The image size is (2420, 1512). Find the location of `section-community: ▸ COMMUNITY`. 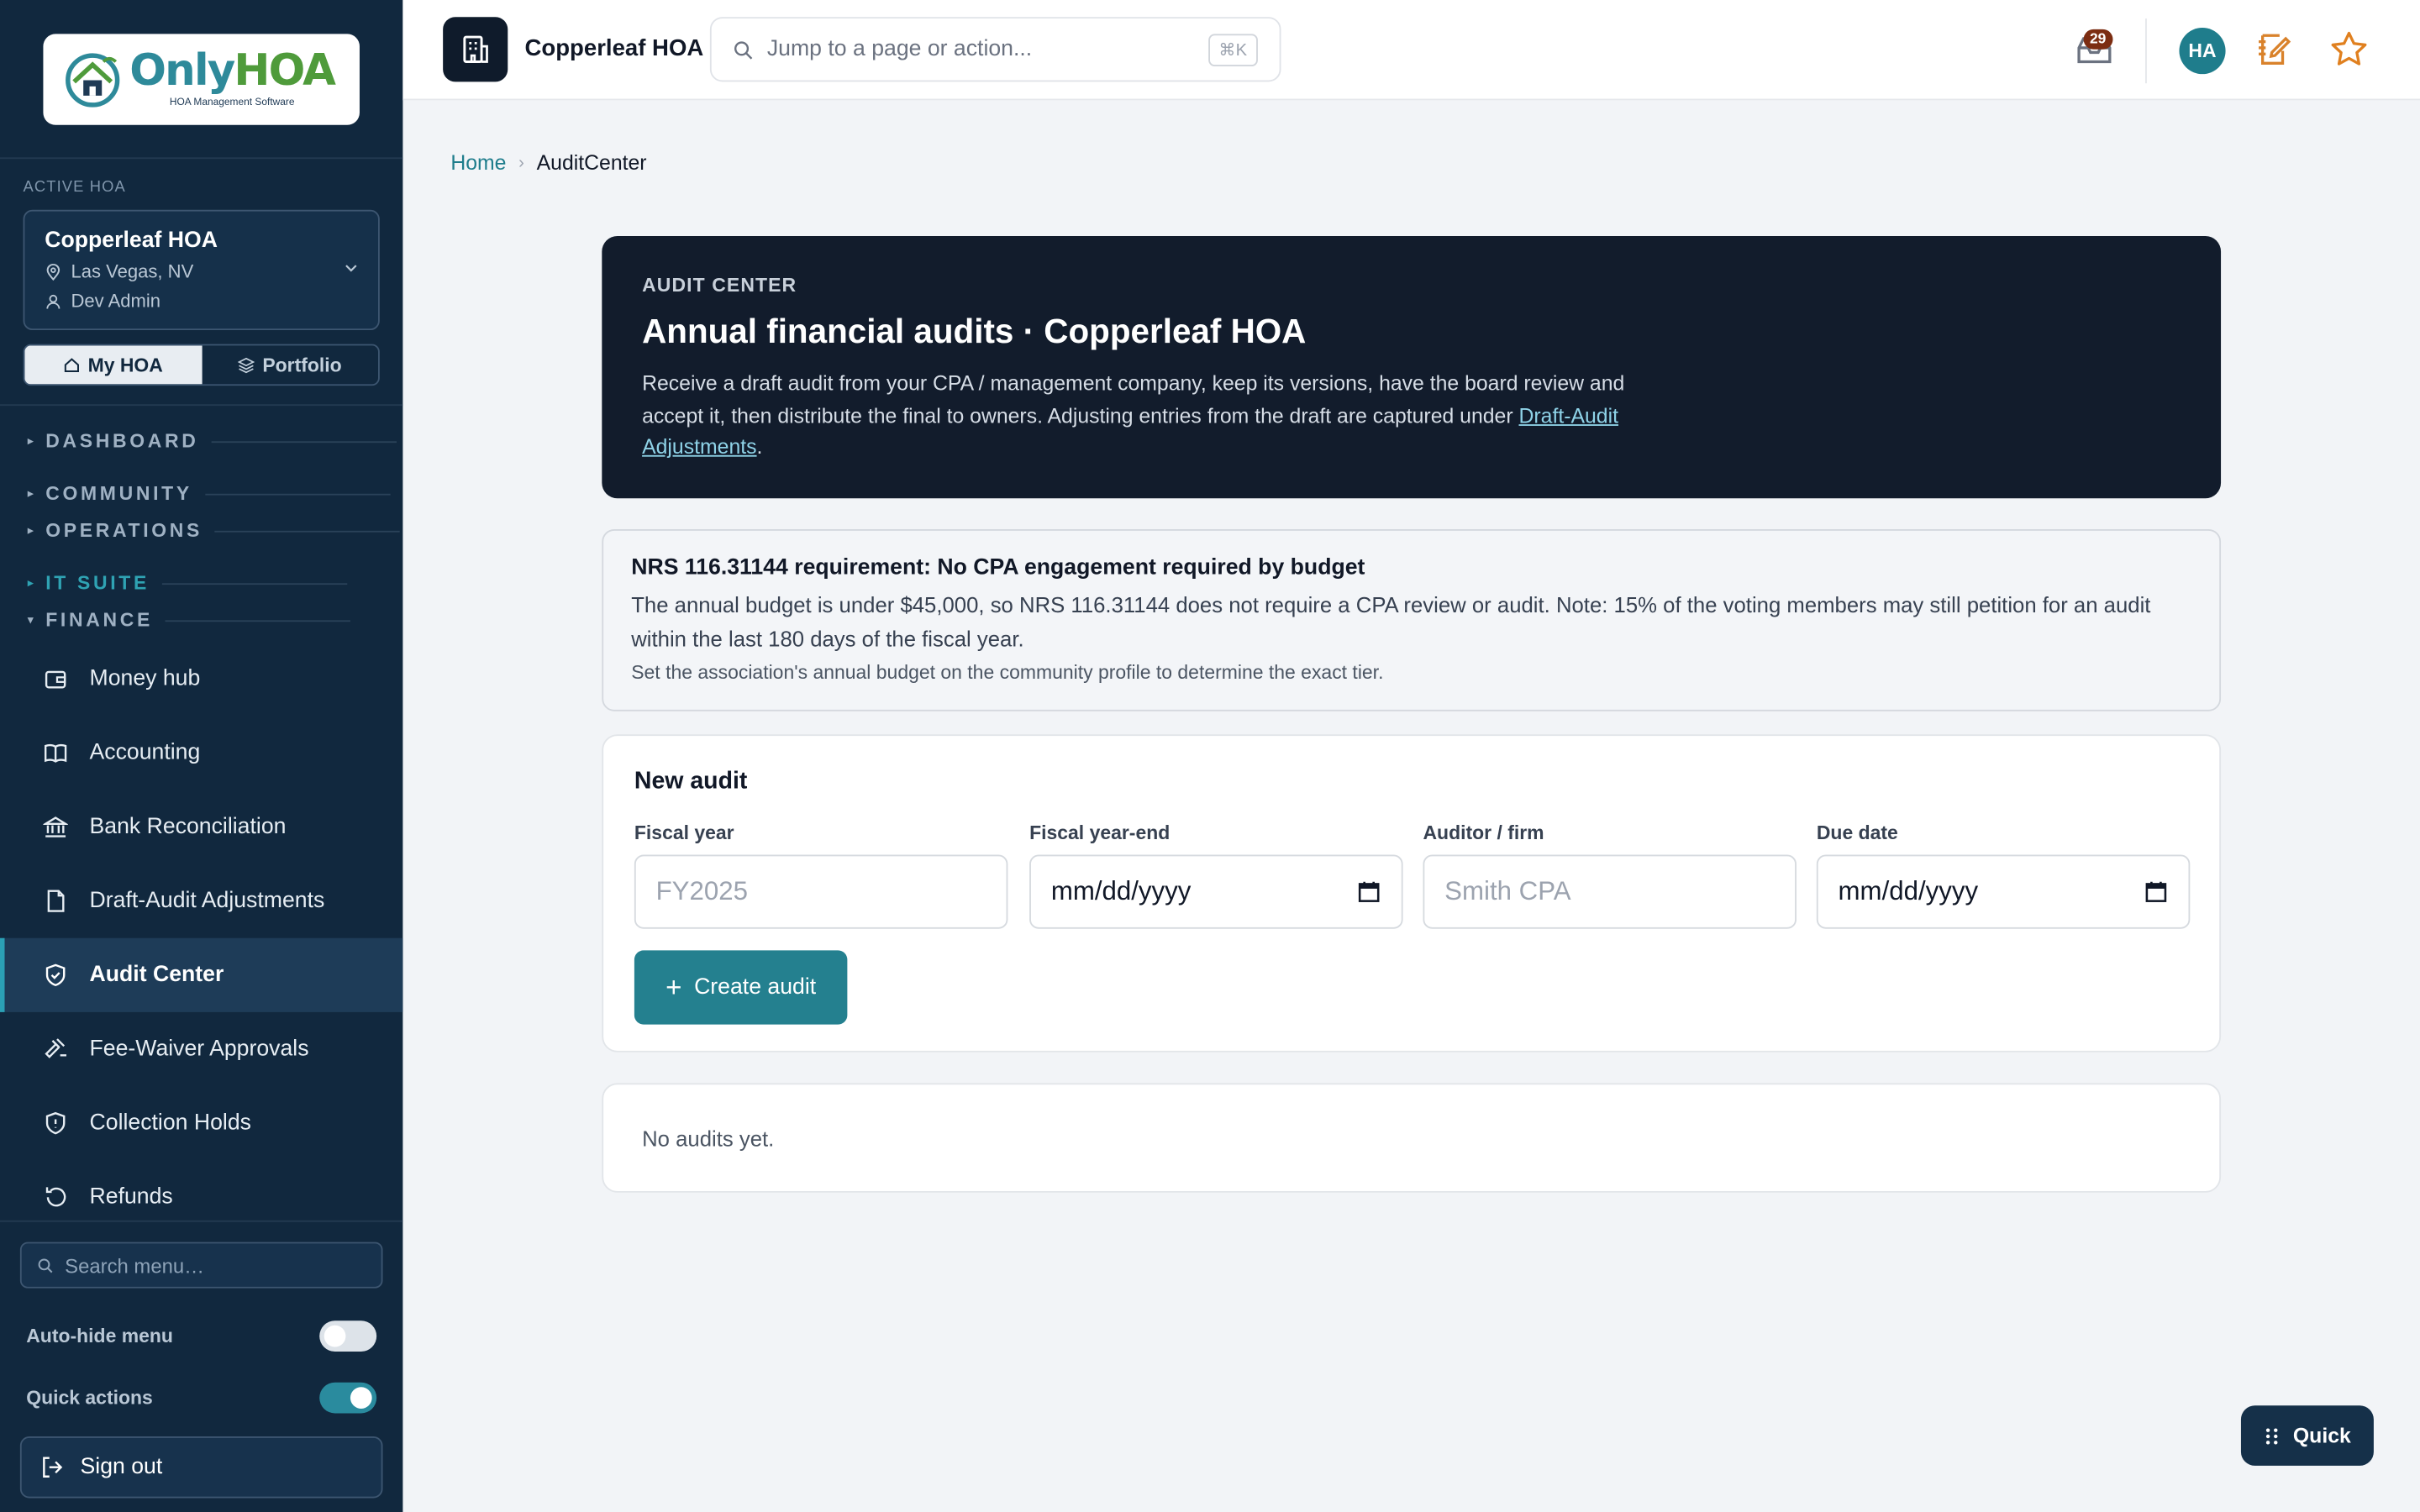

section-community: ▸ COMMUNITY is located at coordinates (209, 494).